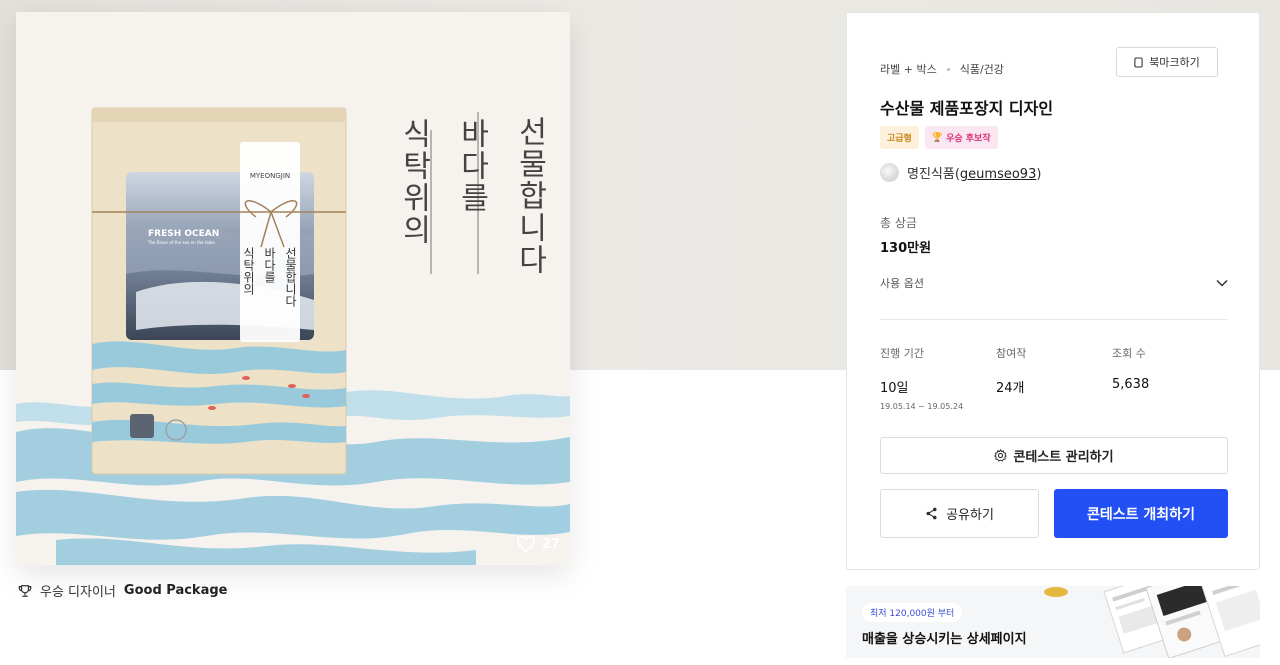 This screenshot has width=1280, height=665. I want to click on badge-group: 고급형 🏆 우승 후보작, so click(939, 137).